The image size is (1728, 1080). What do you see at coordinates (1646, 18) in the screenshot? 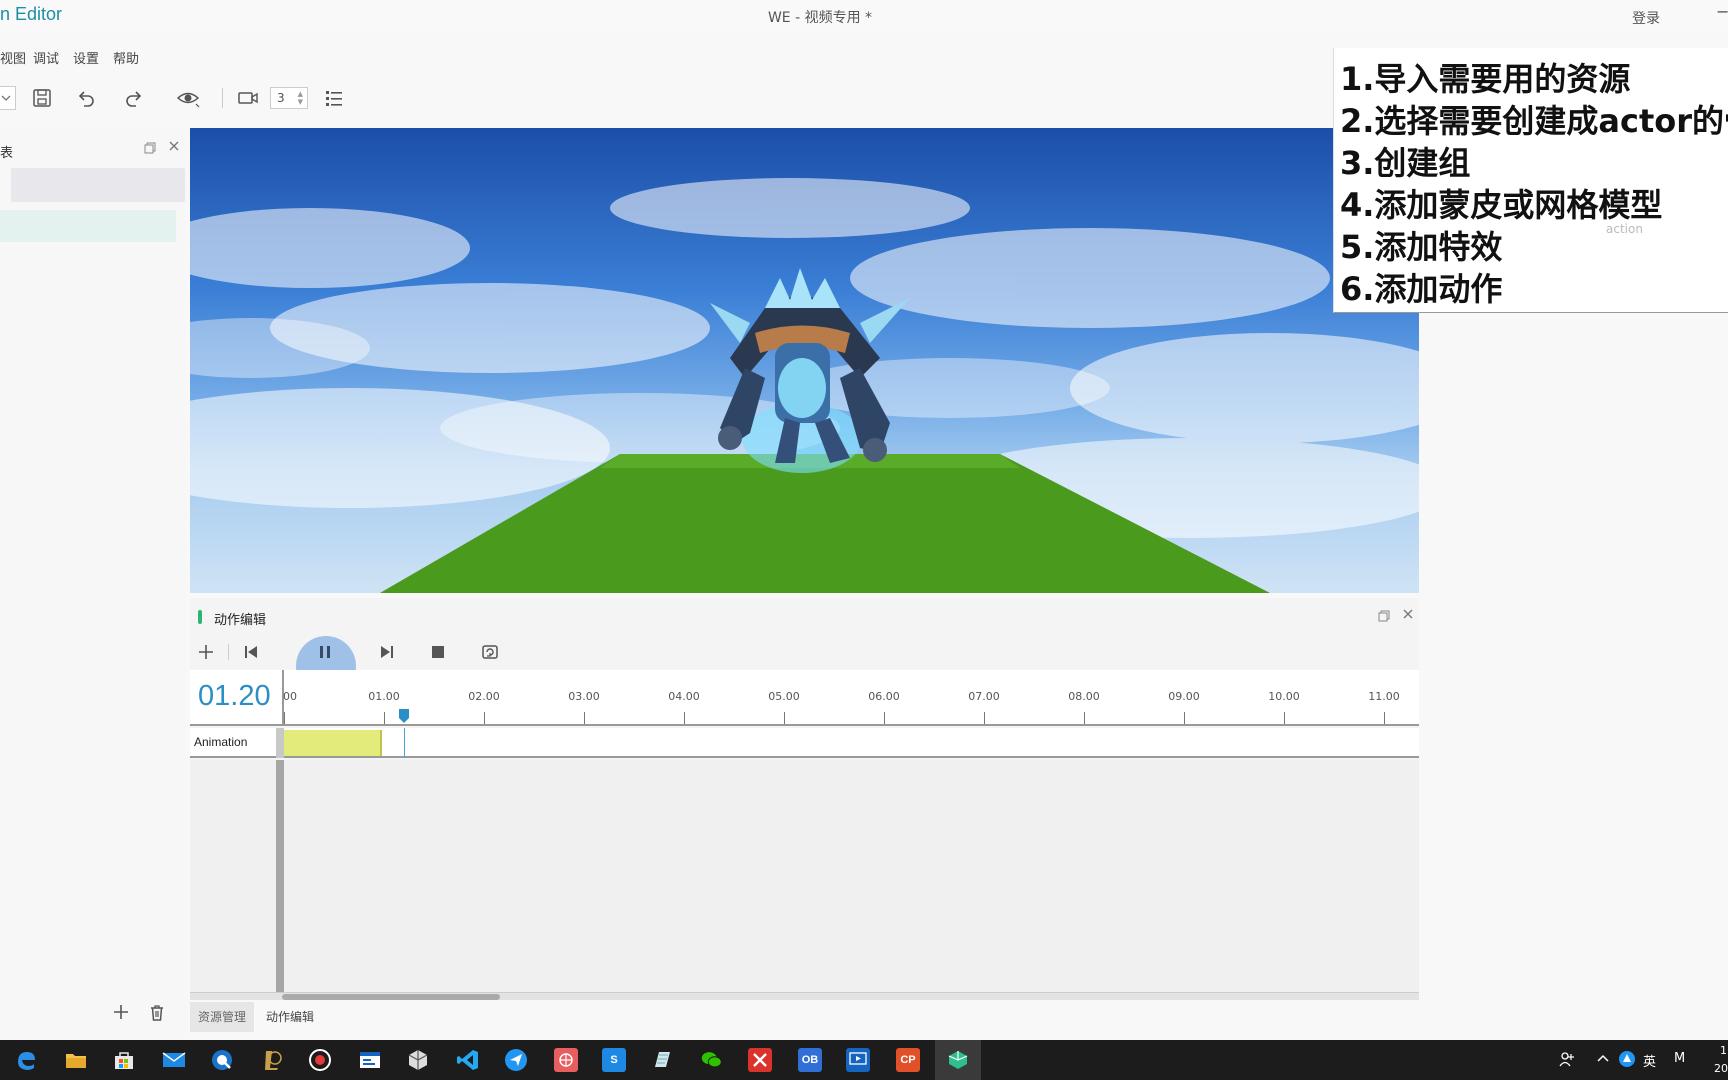
I see `login-button: 登录` at bounding box center [1646, 18].